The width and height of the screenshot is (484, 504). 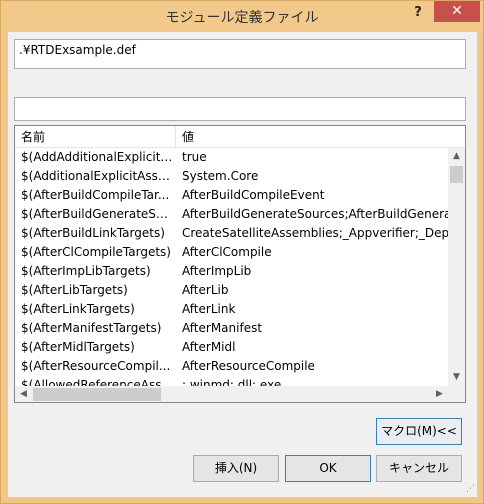 What do you see at coordinates (248, 366) in the screenshot?
I see `list-item-value: AfterResourceCompile` at bounding box center [248, 366].